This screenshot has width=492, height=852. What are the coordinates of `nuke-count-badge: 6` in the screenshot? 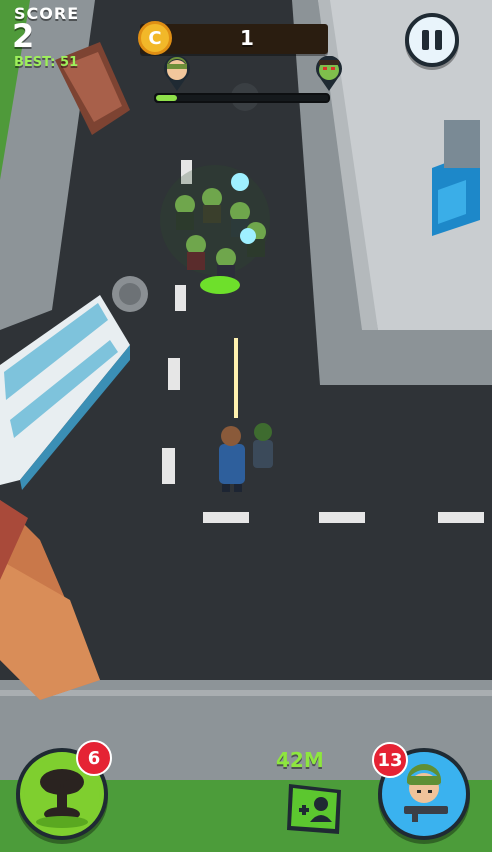 It's located at (94, 758).